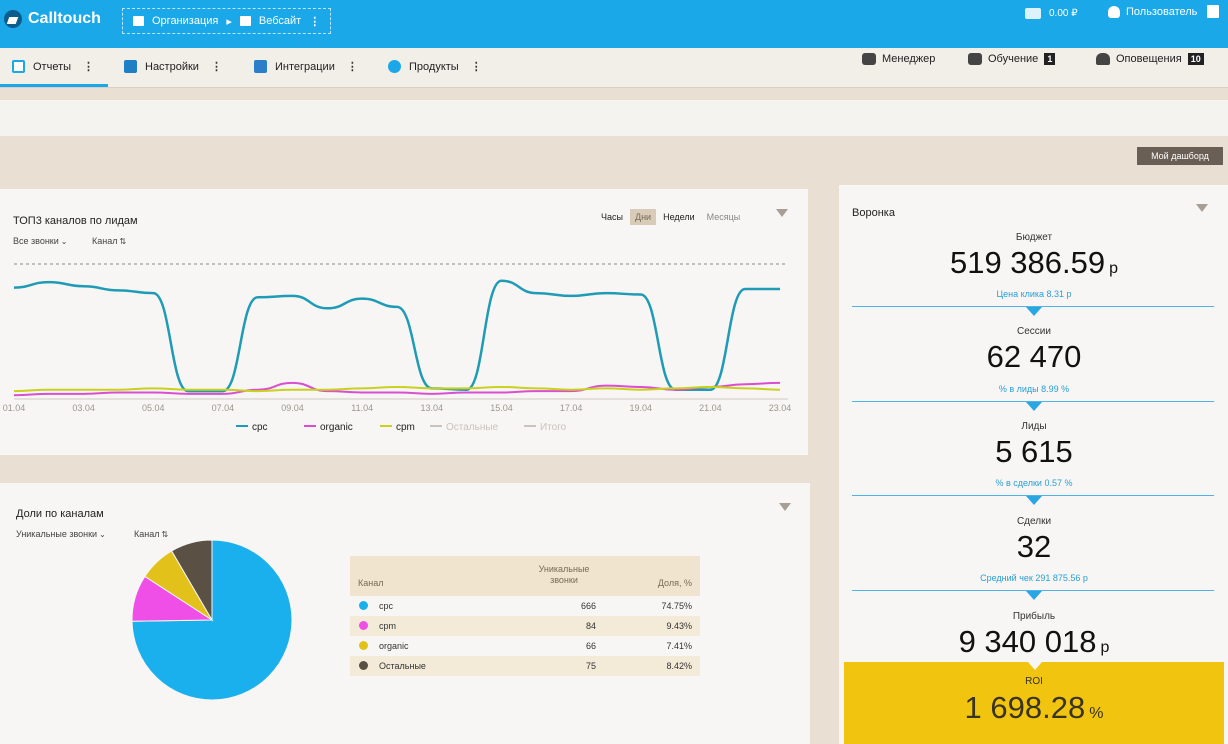 Image resolution: width=1228 pixels, height=744 pixels. I want to click on breadcrumb: Организация ▸ Вебсайт ⋮, so click(227, 21).